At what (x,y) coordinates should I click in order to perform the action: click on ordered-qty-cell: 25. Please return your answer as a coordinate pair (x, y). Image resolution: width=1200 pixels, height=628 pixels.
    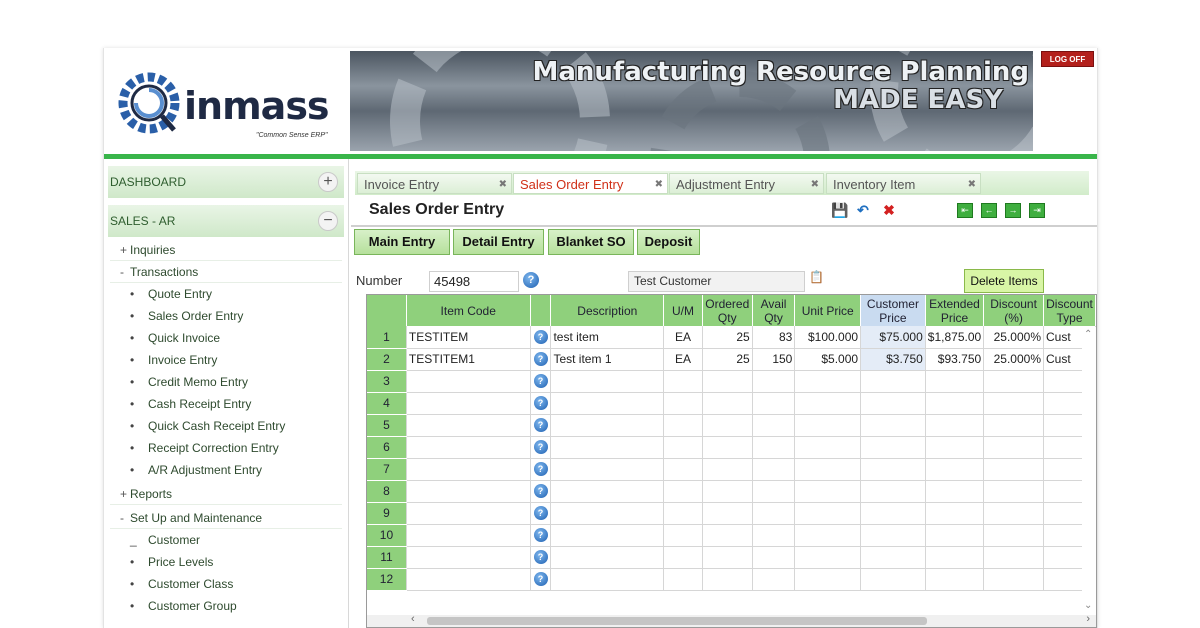
    Looking at the image, I should click on (727, 337).